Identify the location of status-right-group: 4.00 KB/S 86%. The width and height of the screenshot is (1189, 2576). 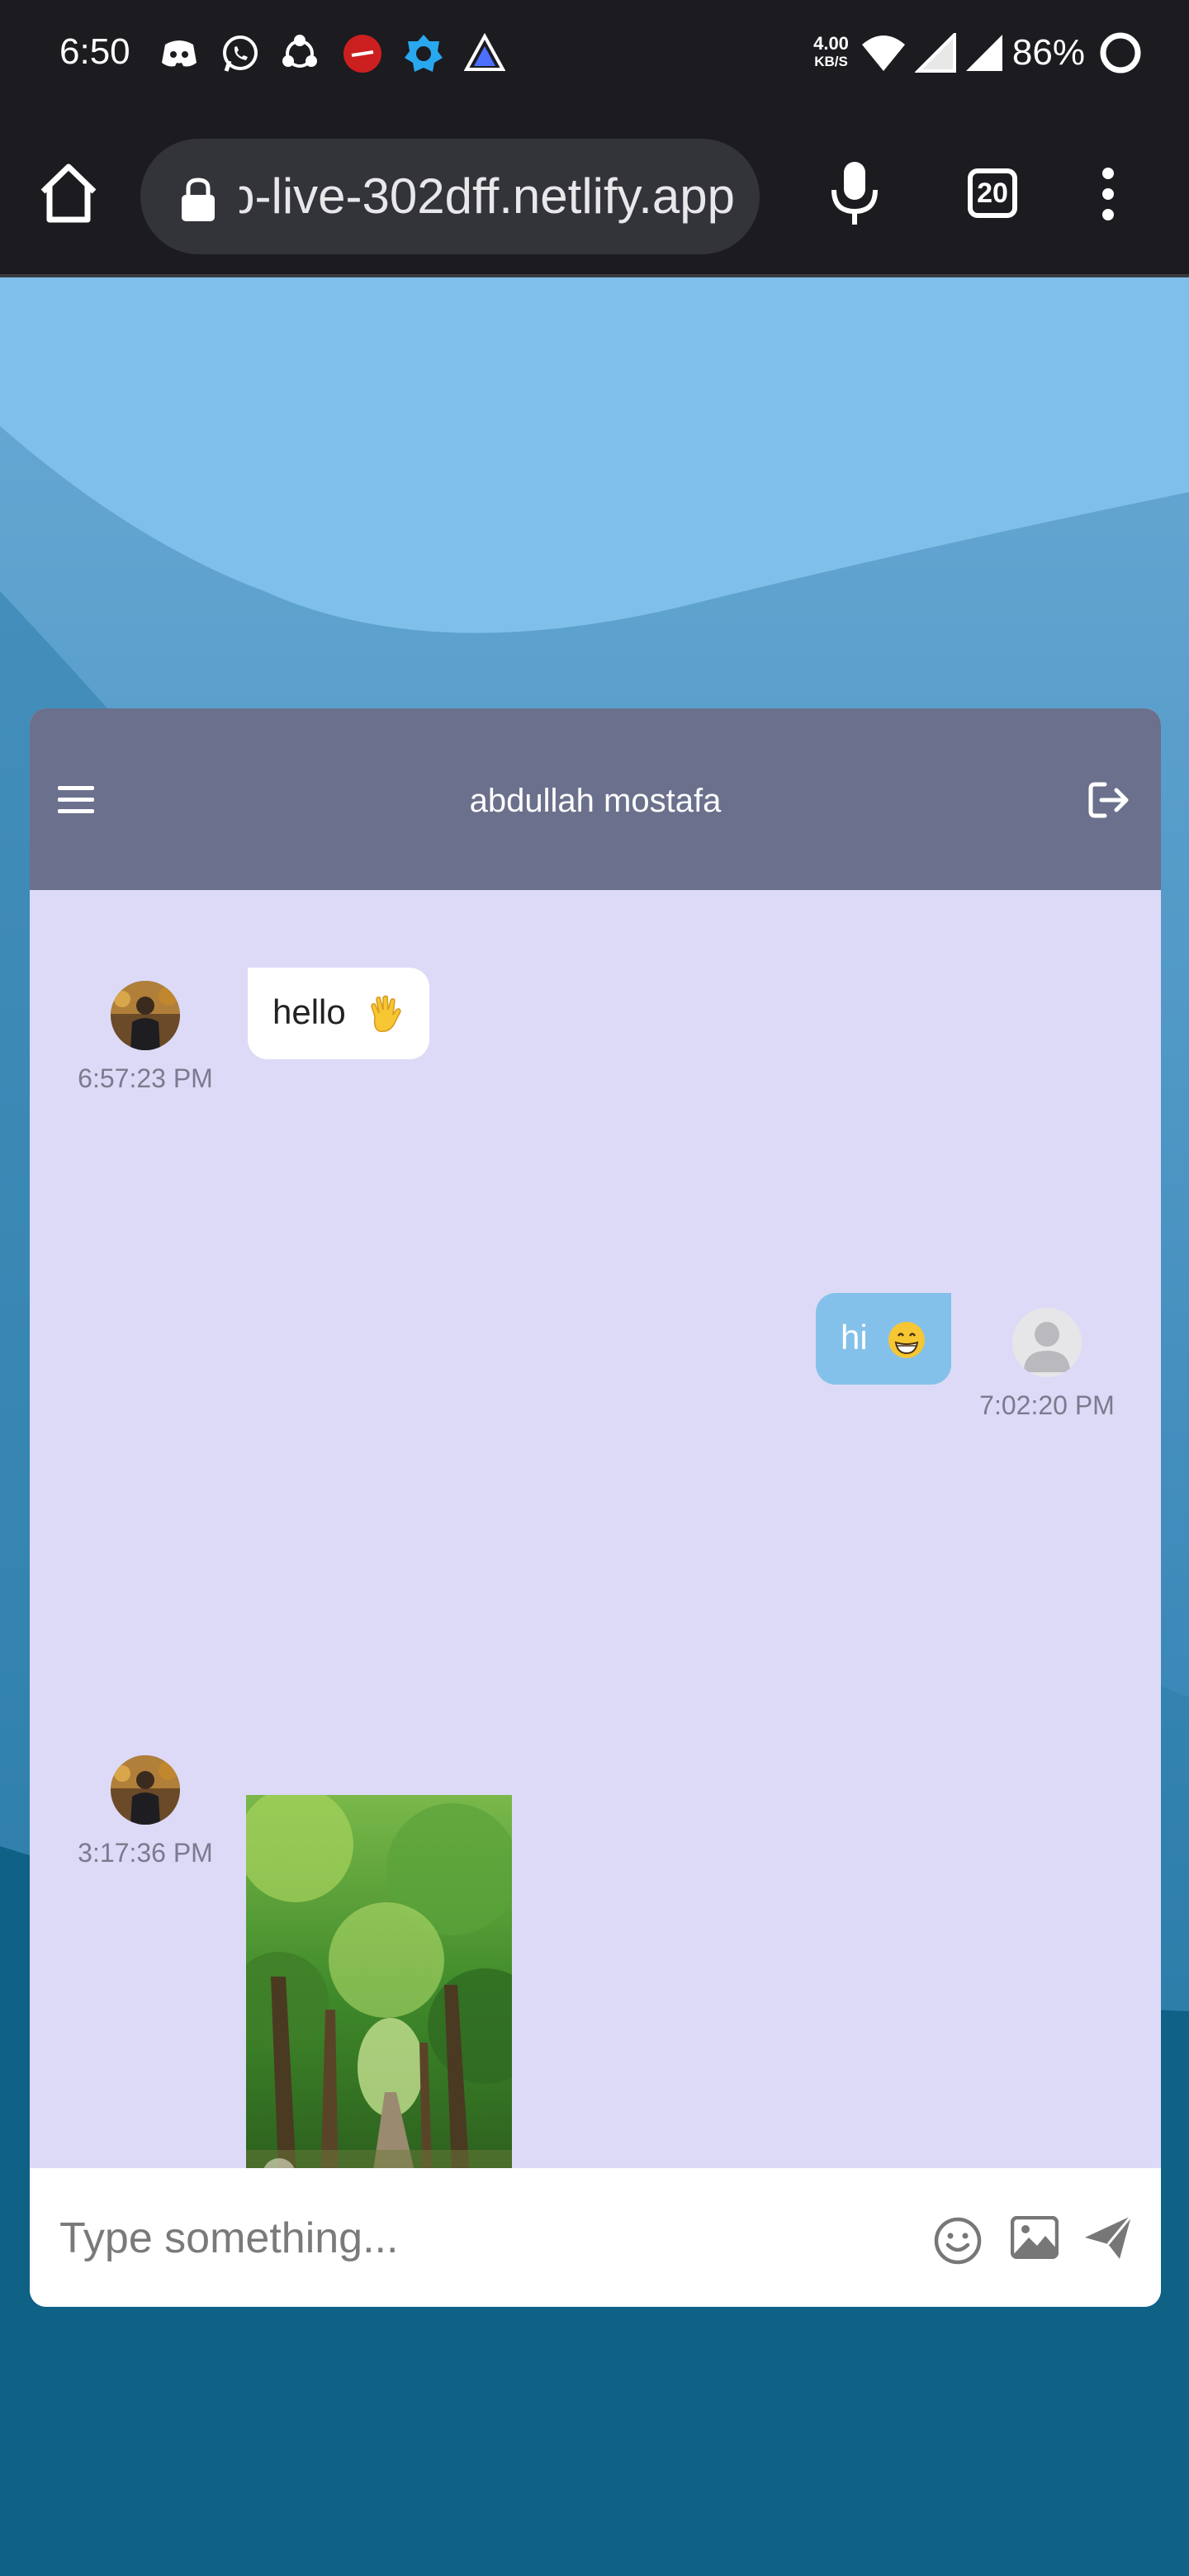
(978, 53).